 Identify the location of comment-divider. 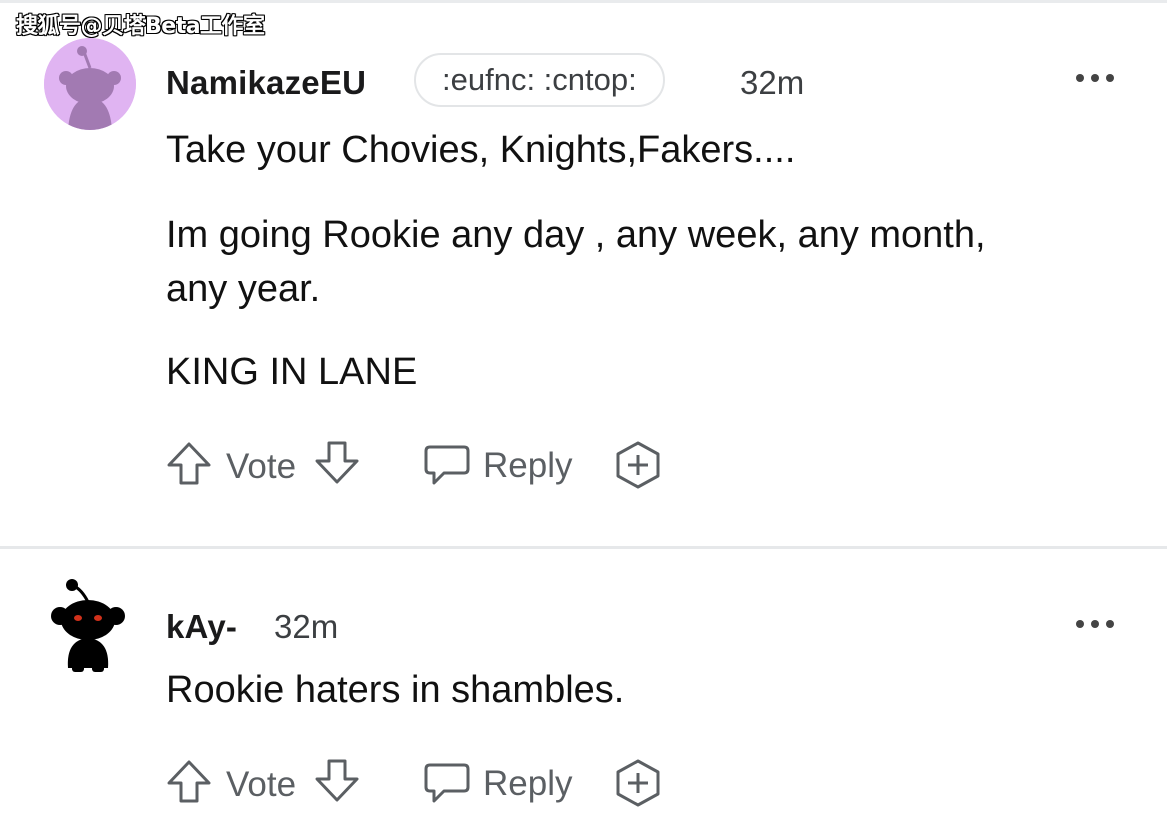
(583, 547).